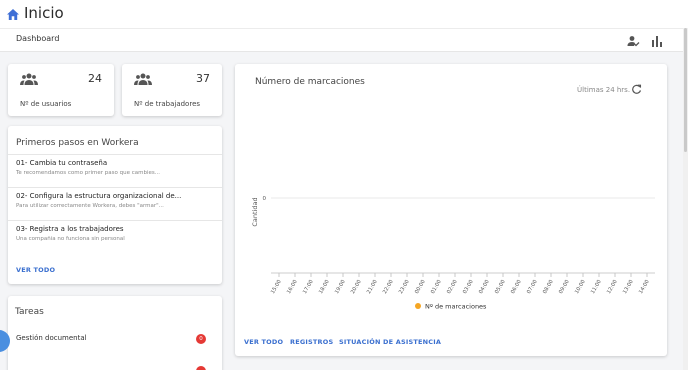 The image size is (688, 370). I want to click on workers-count: 37, so click(203, 78).